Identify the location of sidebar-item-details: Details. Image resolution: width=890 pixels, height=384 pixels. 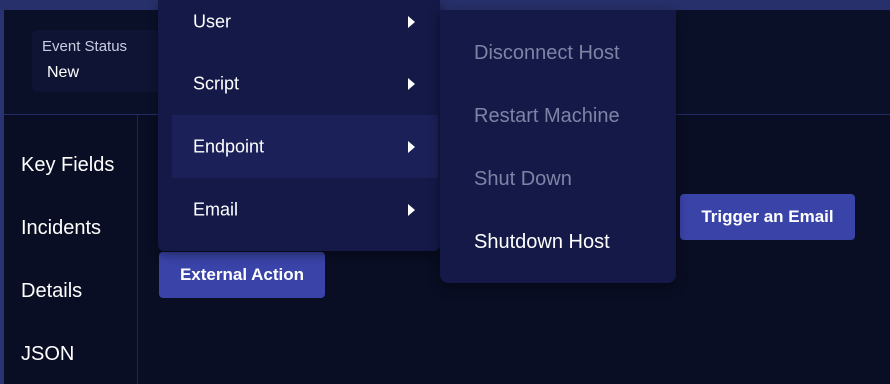
(51, 291).